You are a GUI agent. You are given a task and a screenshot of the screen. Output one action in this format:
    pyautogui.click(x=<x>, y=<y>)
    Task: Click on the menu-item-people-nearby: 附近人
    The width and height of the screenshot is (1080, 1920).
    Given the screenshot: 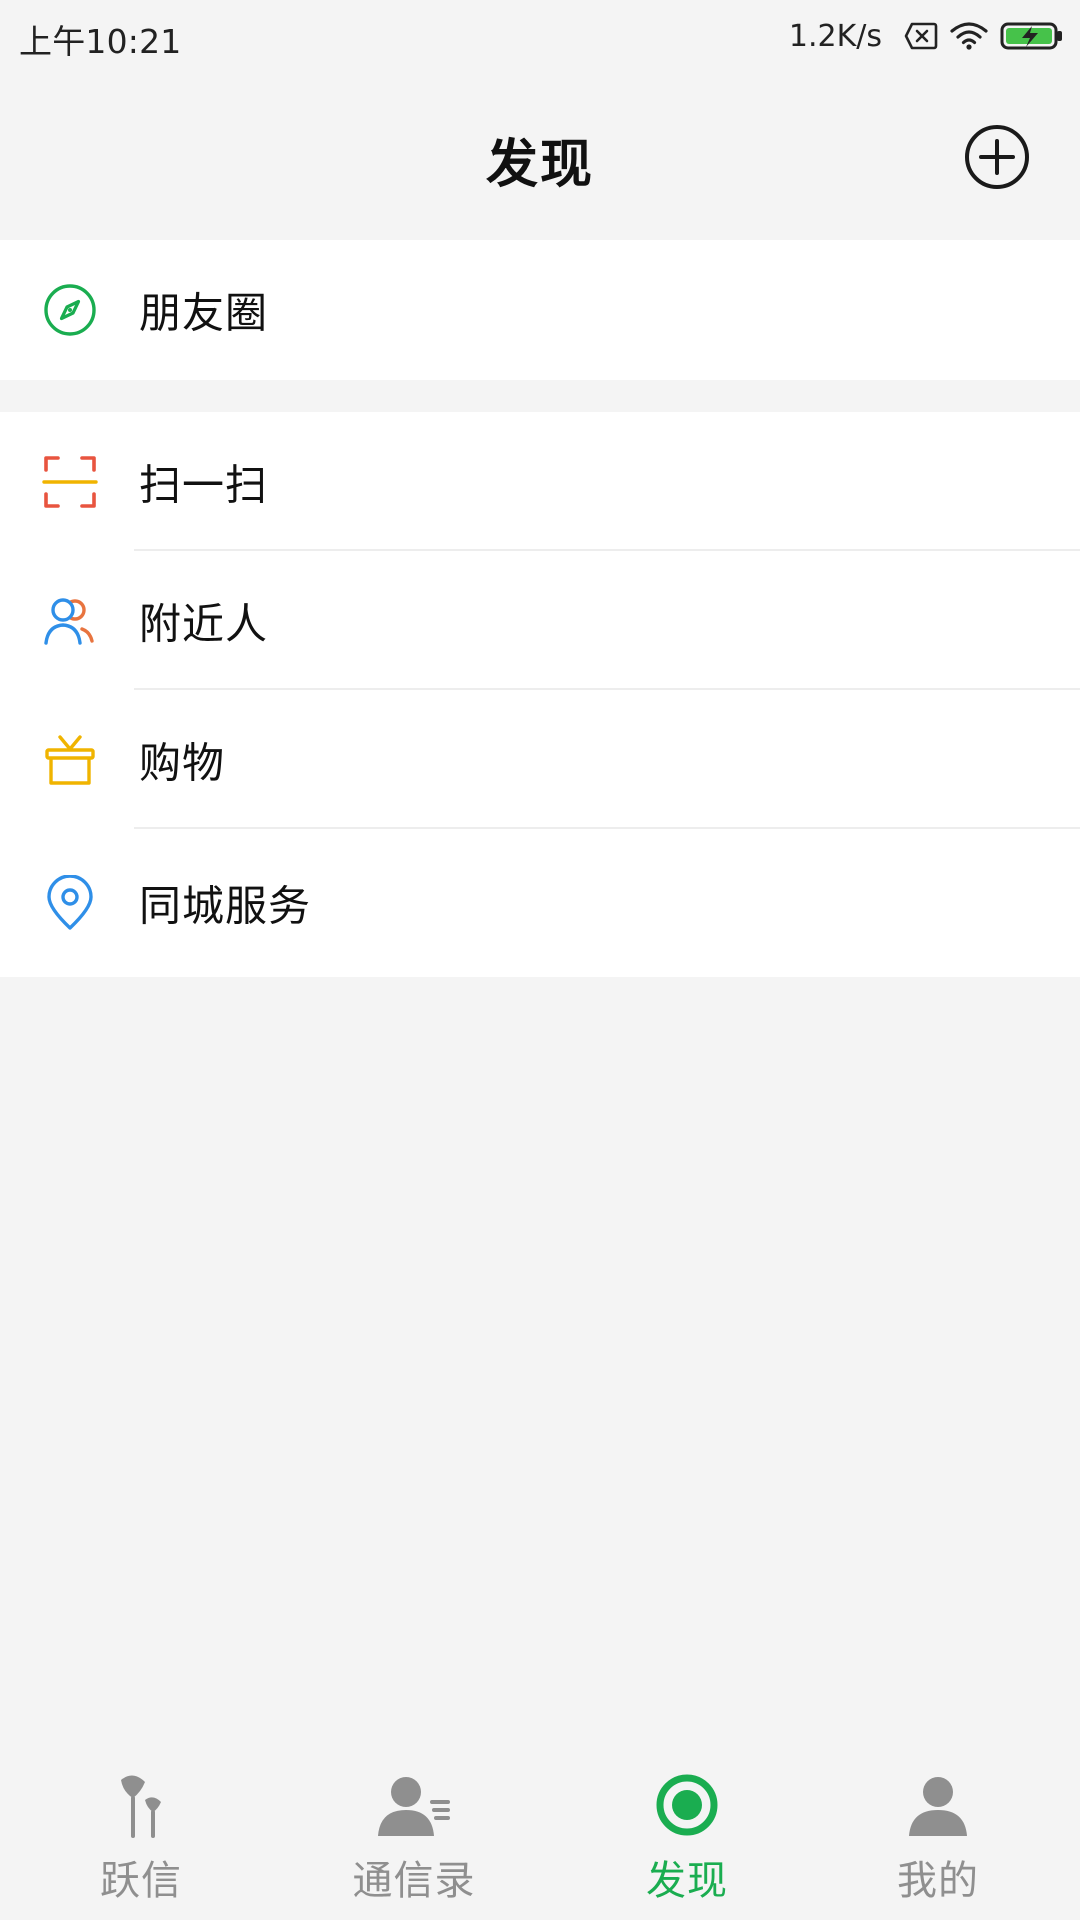 What is the action you would take?
    pyautogui.click(x=540, y=620)
    